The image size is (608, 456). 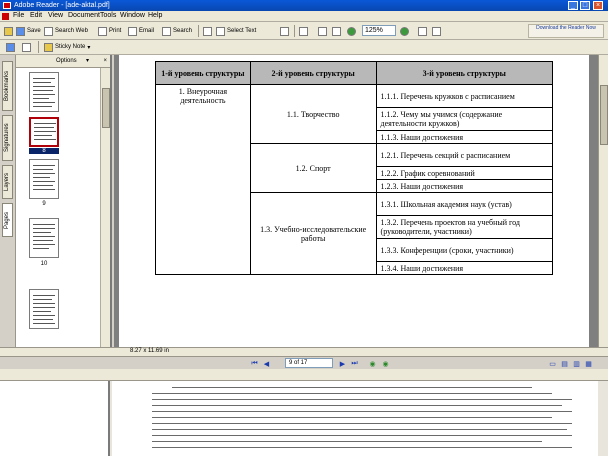 I want to click on help-button, so click(x=436, y=31).